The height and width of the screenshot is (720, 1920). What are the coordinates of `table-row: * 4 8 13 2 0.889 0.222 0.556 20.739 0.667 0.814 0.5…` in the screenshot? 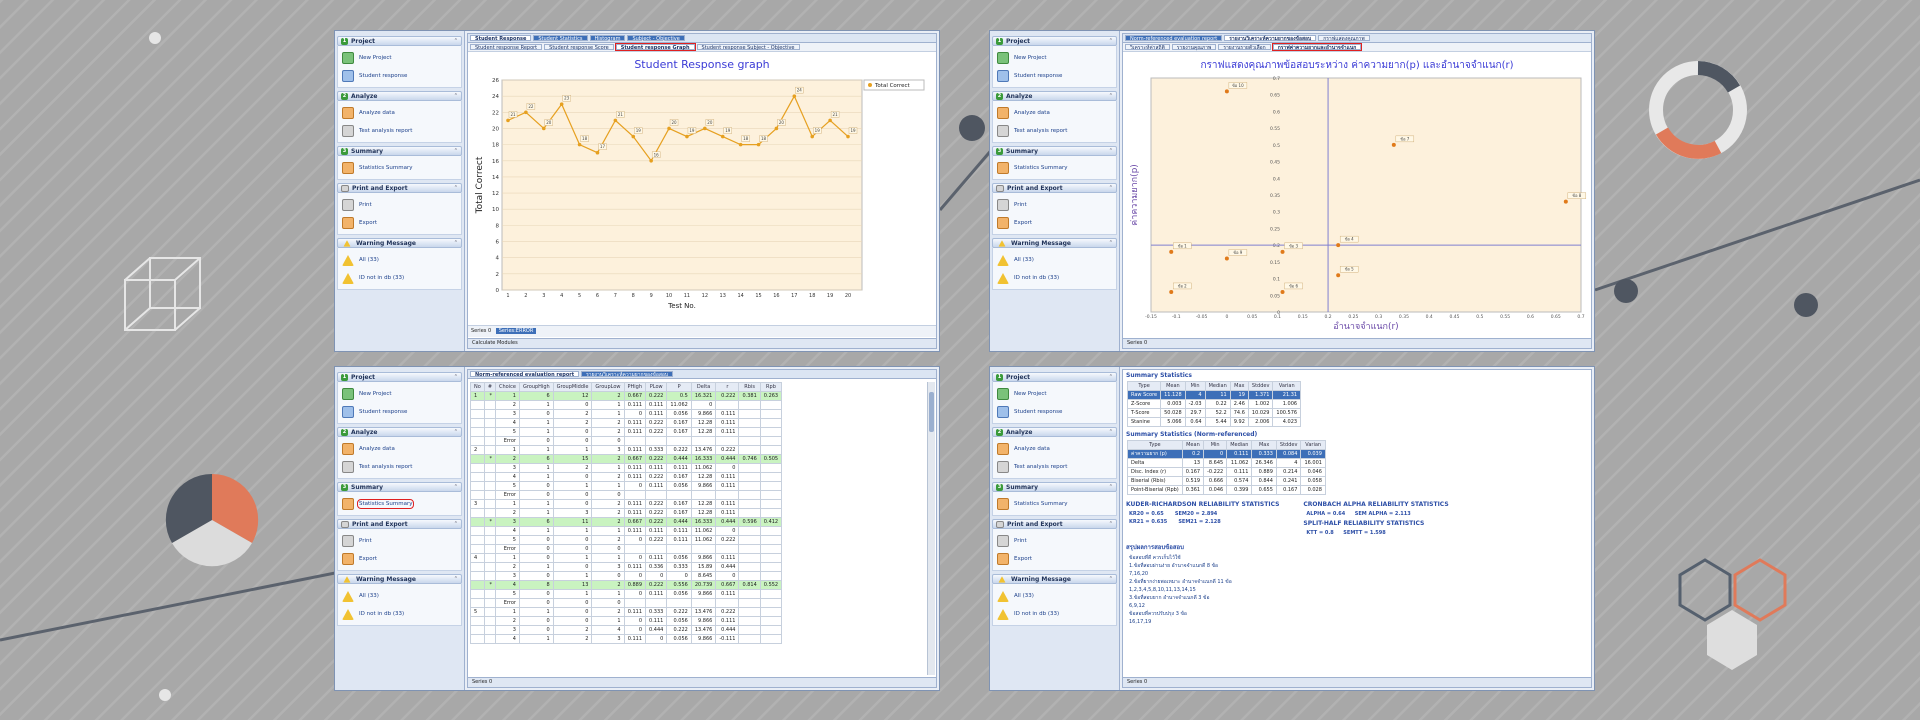 It's located at (626, 585).